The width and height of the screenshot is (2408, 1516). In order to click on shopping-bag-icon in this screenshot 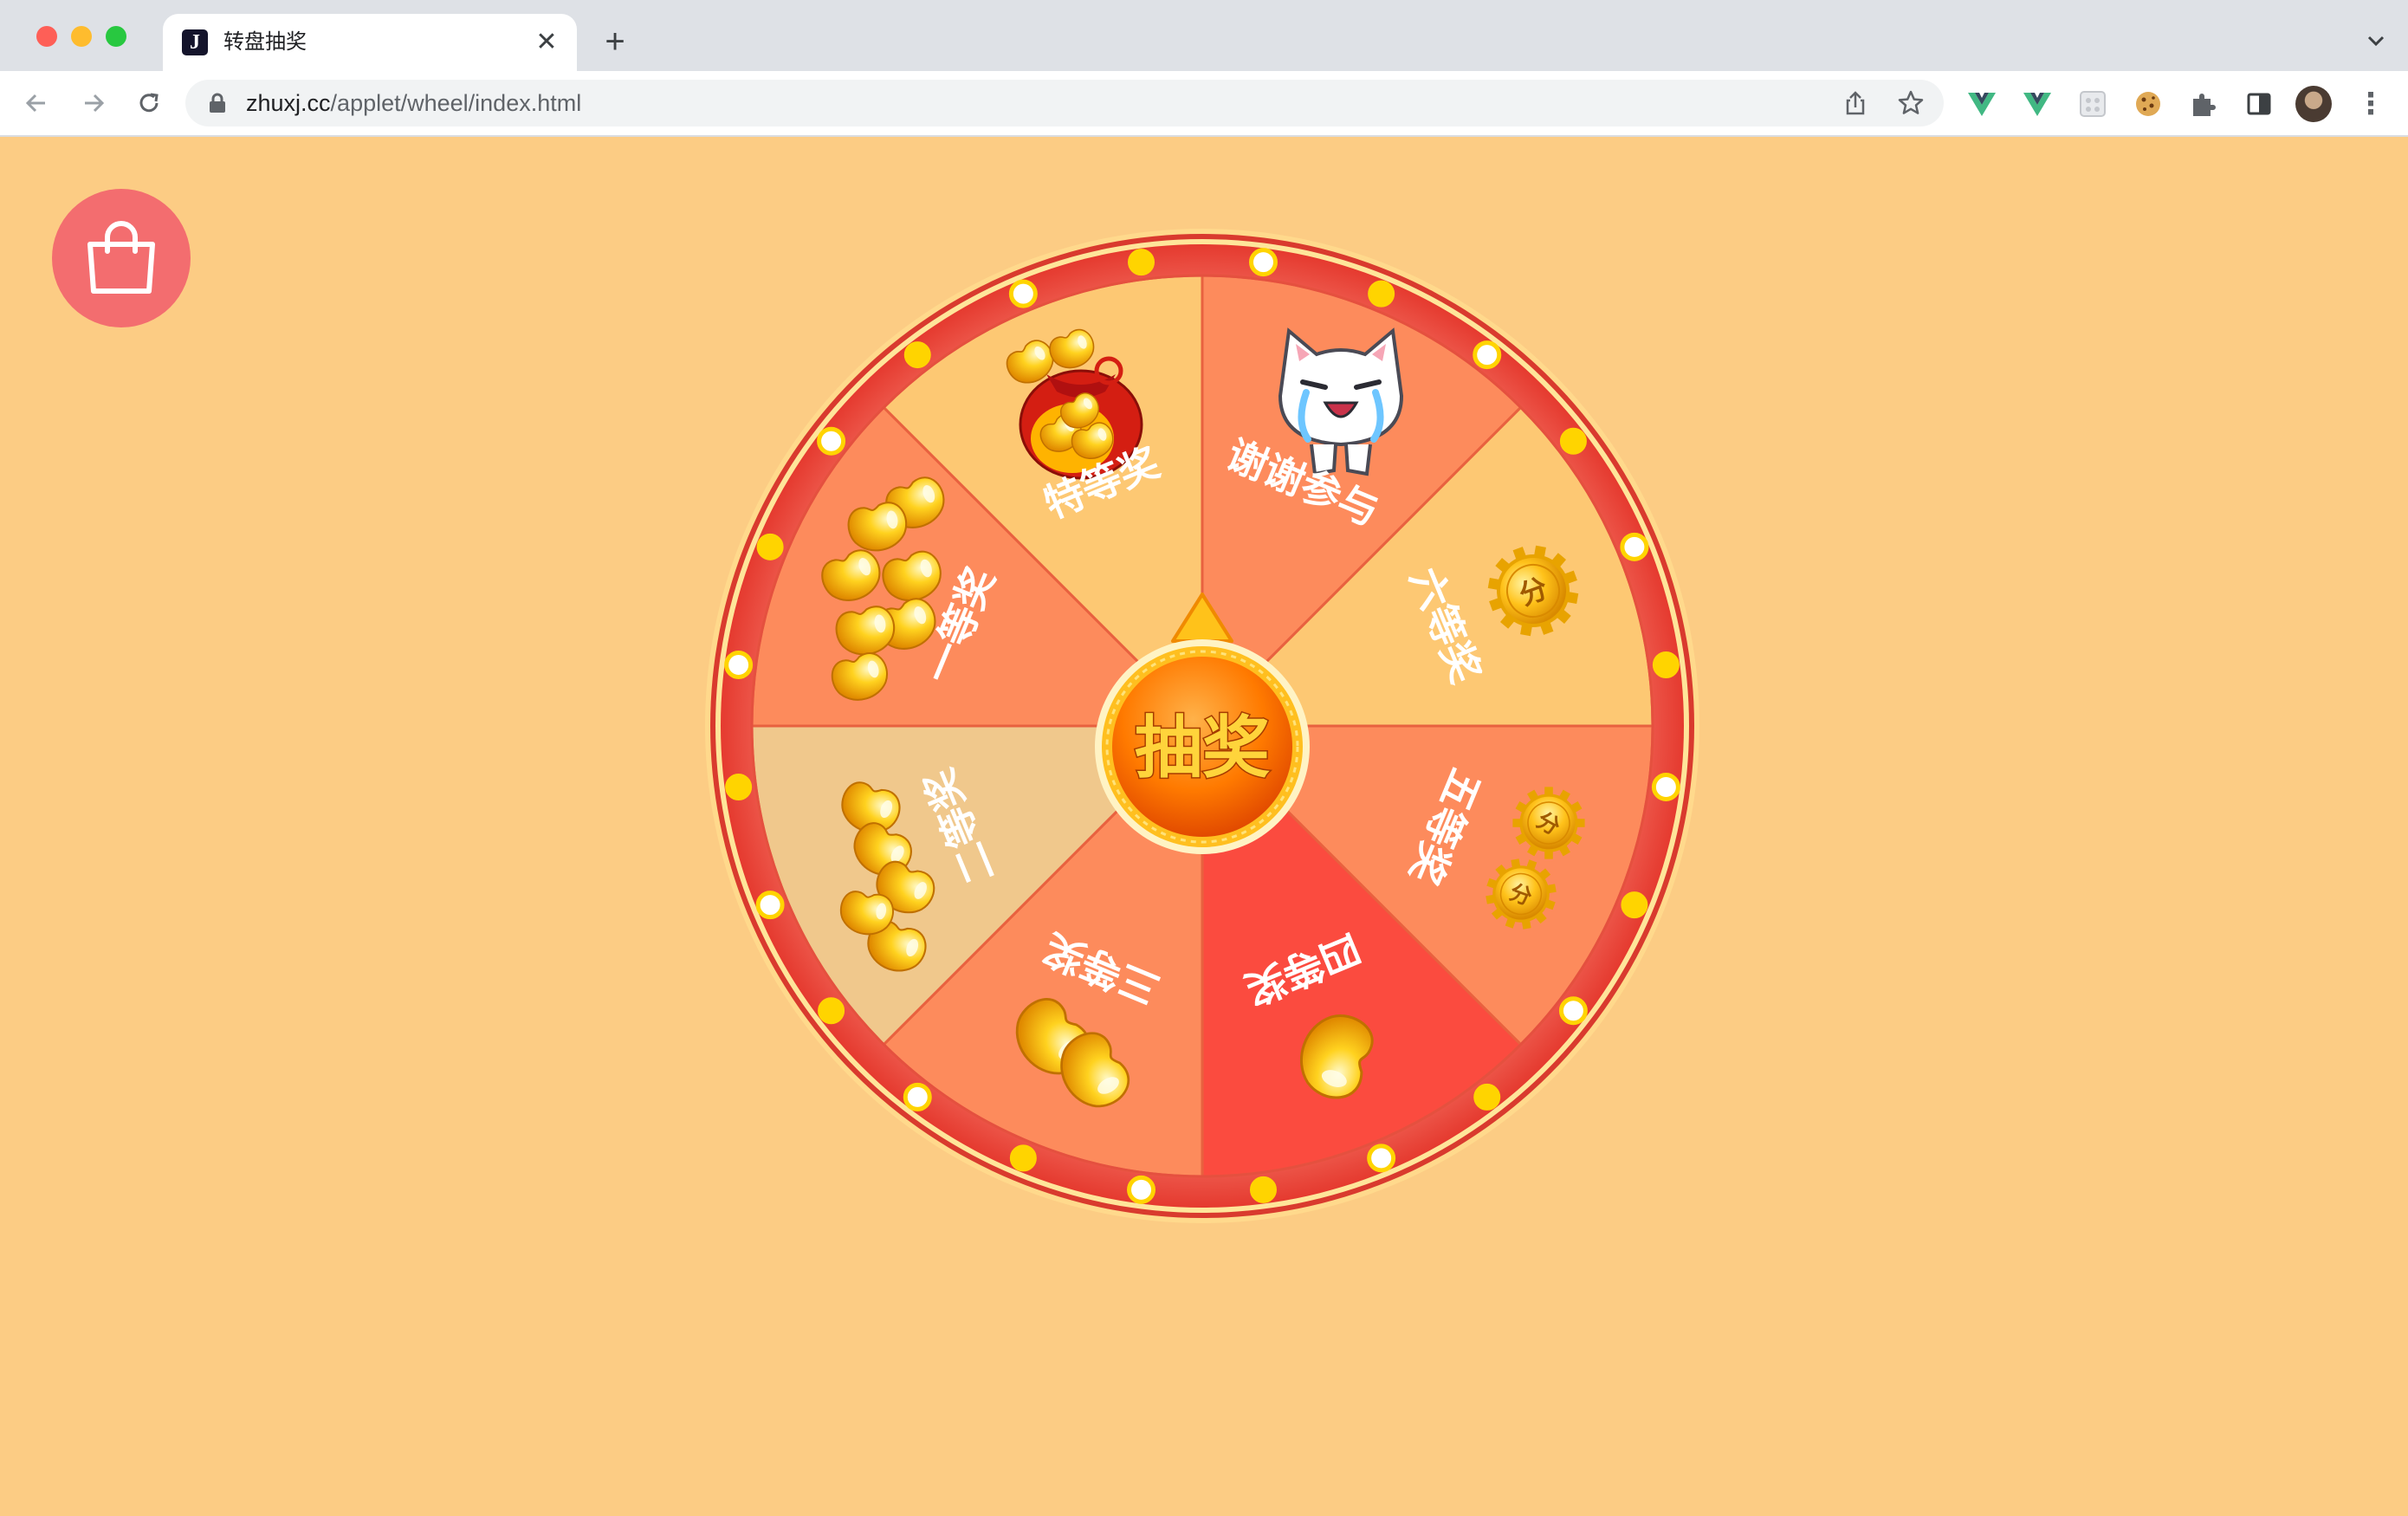, I will do `click(121, 257)`.